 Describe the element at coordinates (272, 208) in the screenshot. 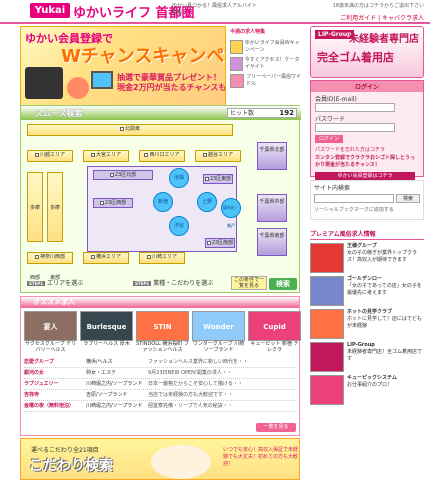

I see `area-chiba-central: 千葉県中部` at that location.